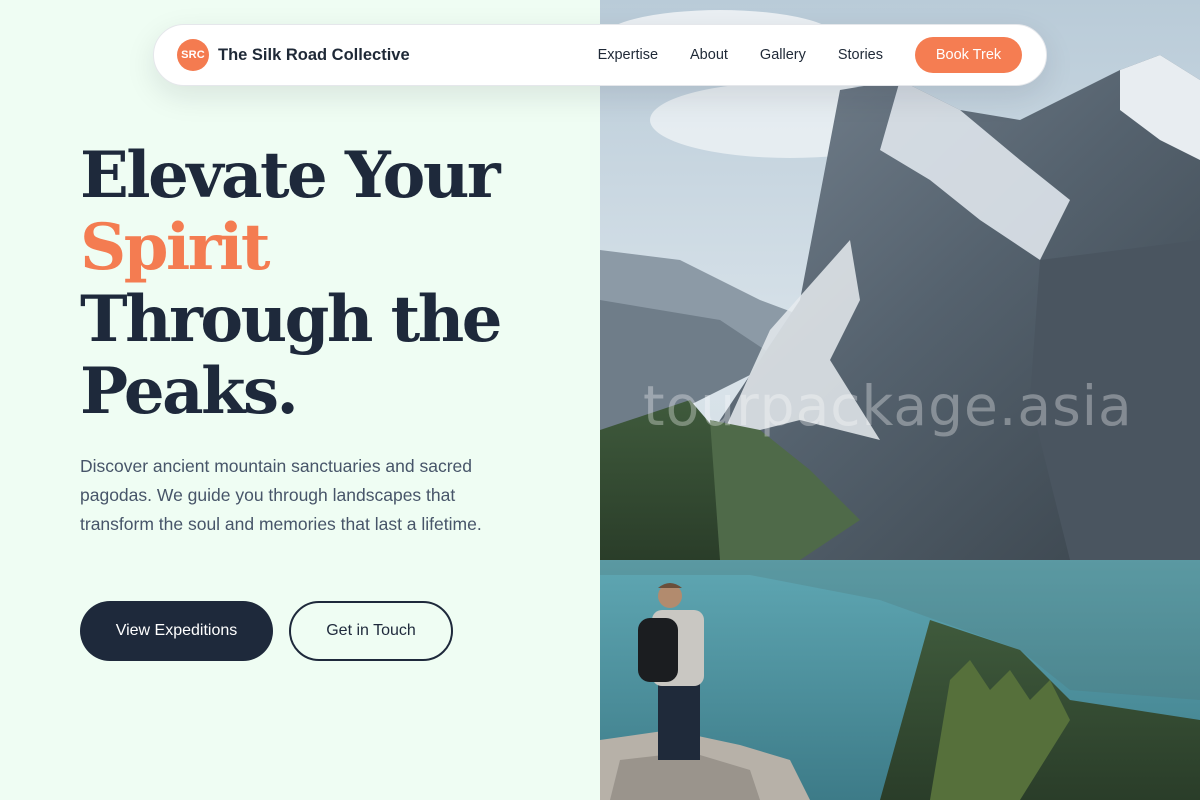  I want to click on photo-watermark: tourpackage.asia, so click(888, 406).